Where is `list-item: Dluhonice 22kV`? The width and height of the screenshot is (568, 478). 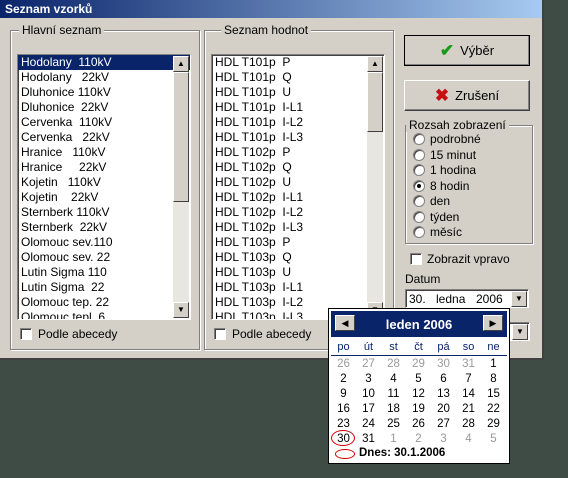
list-item: Dluhonice 22kV is located at coordinates (104, 107).